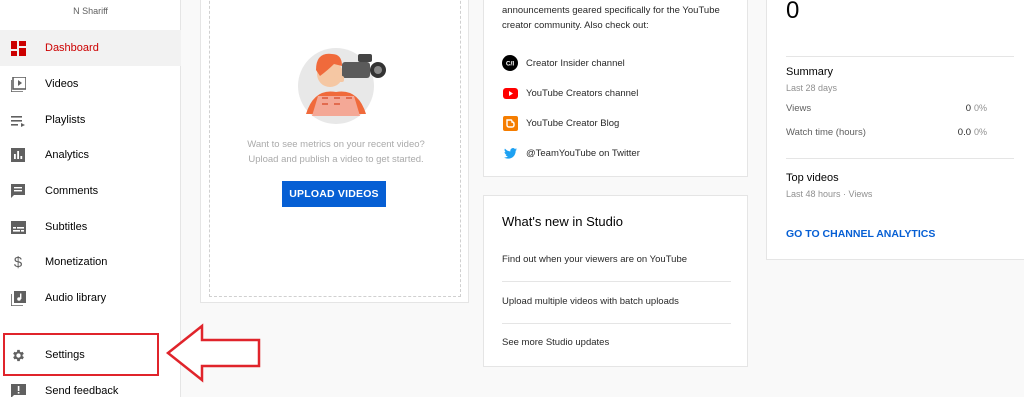 The height and width of the screenshot is (397, 1024). What do you see at coordinates (860, 234) in the screenshot?
I see `go-to-channel-analytics-link: GO TO CHANNEL ANALYTICS` at bounding box center [860, 234].